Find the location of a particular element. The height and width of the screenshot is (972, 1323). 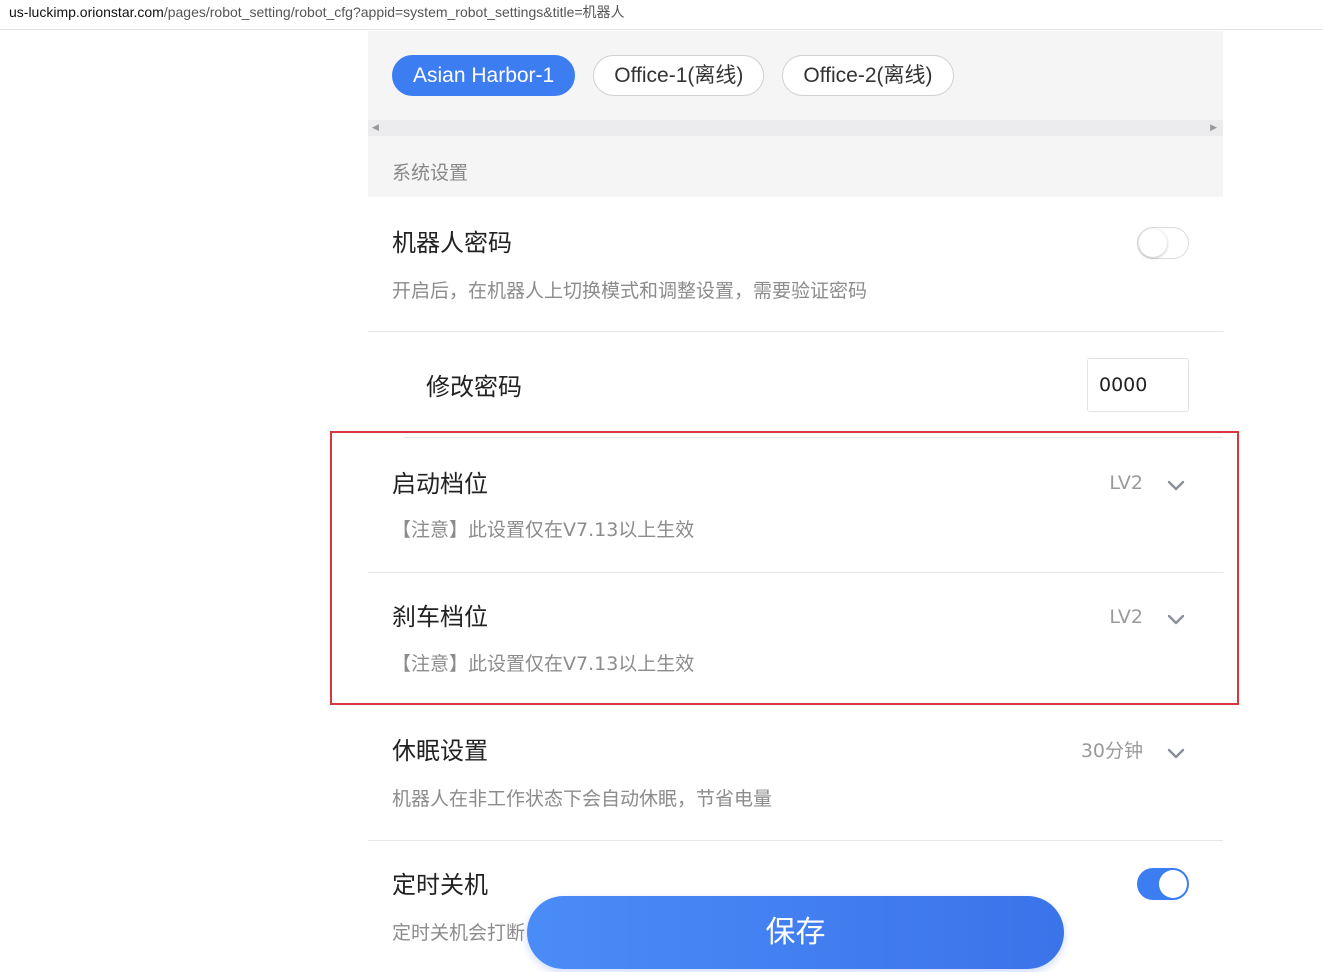

save-button: 保存 is located at coordinates (795, 932).